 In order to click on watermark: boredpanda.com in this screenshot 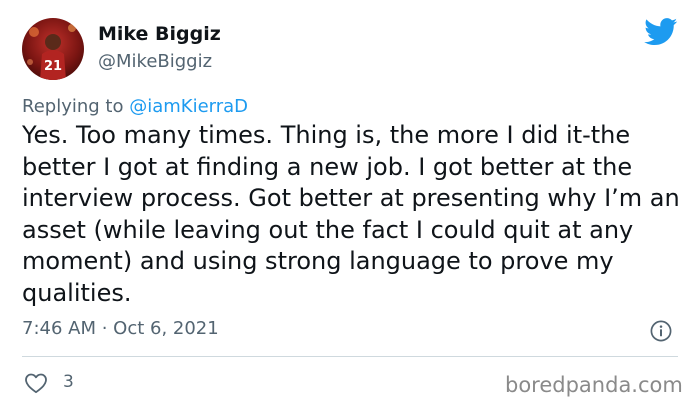, I will do `click(594, 385)`.